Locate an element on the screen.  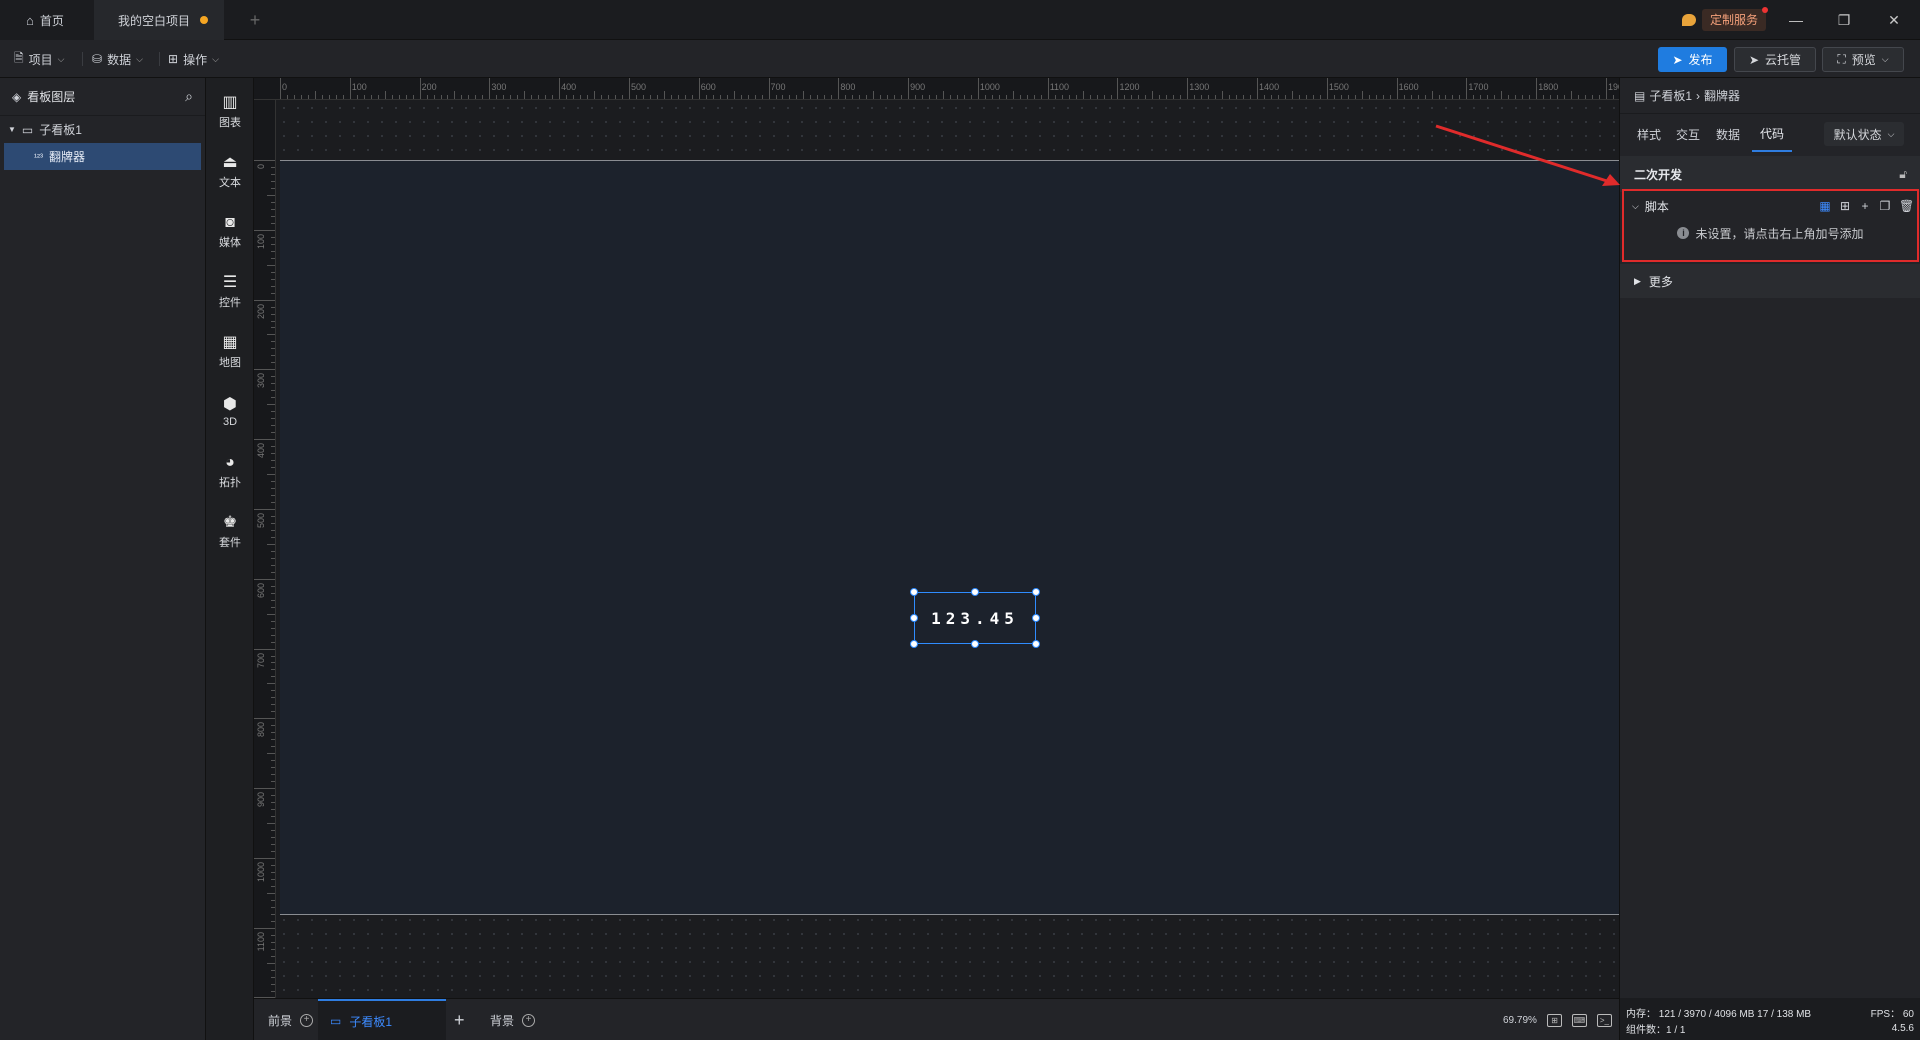
tab-background-label: 背景 is located at coordinates (502, 1020).